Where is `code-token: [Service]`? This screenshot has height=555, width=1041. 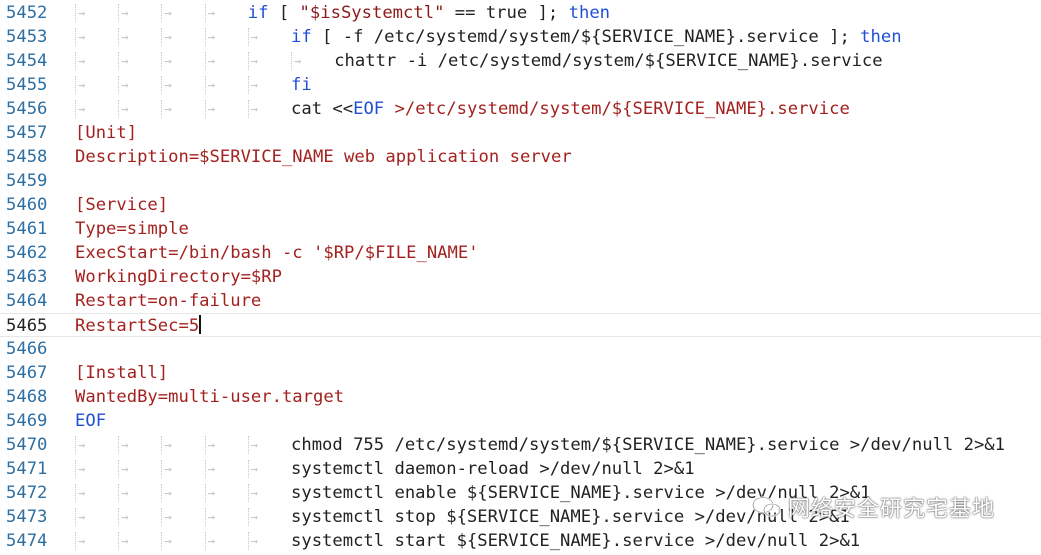 code-token: [Service] is located at coordinates (122, 205).